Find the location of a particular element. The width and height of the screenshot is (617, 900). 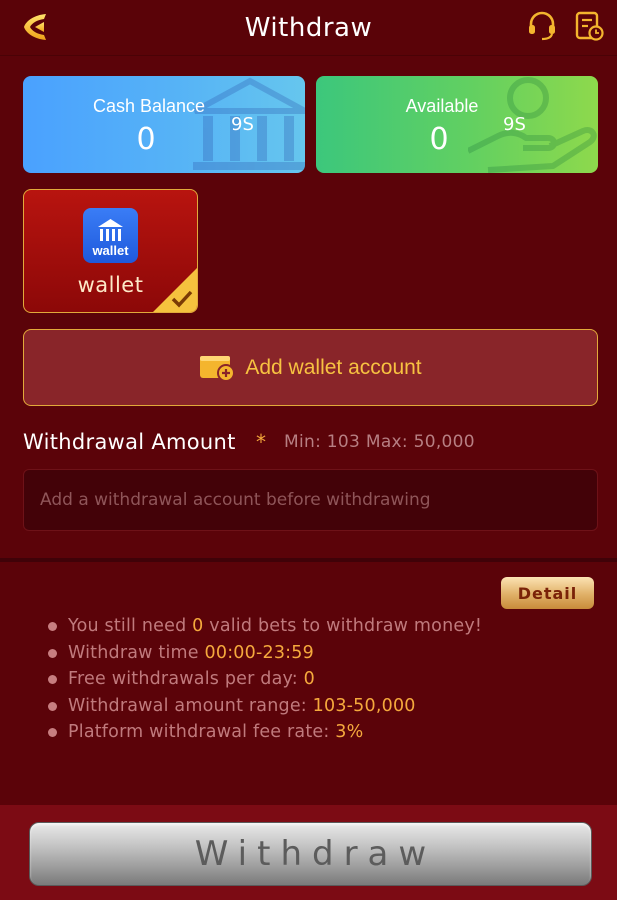

cash-balance-label: Cash Balance is located at coordinates (149, 106).